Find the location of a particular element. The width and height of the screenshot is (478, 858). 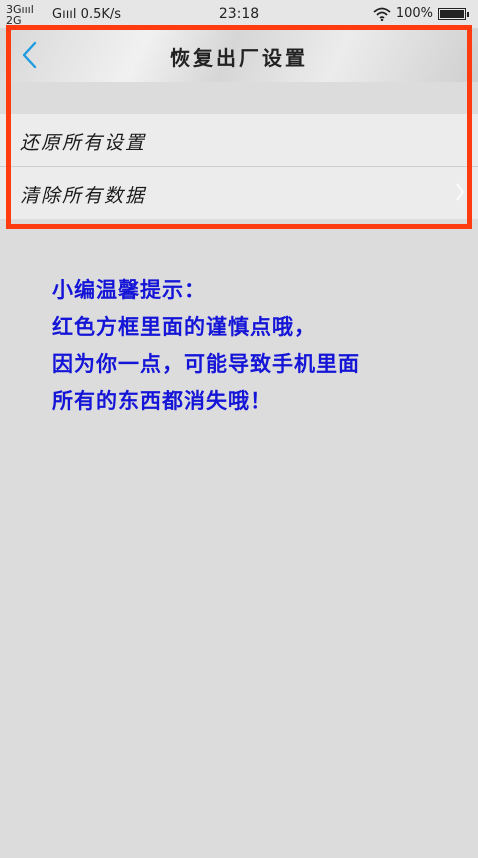

battery-icon is located at coordinates (453, 13).